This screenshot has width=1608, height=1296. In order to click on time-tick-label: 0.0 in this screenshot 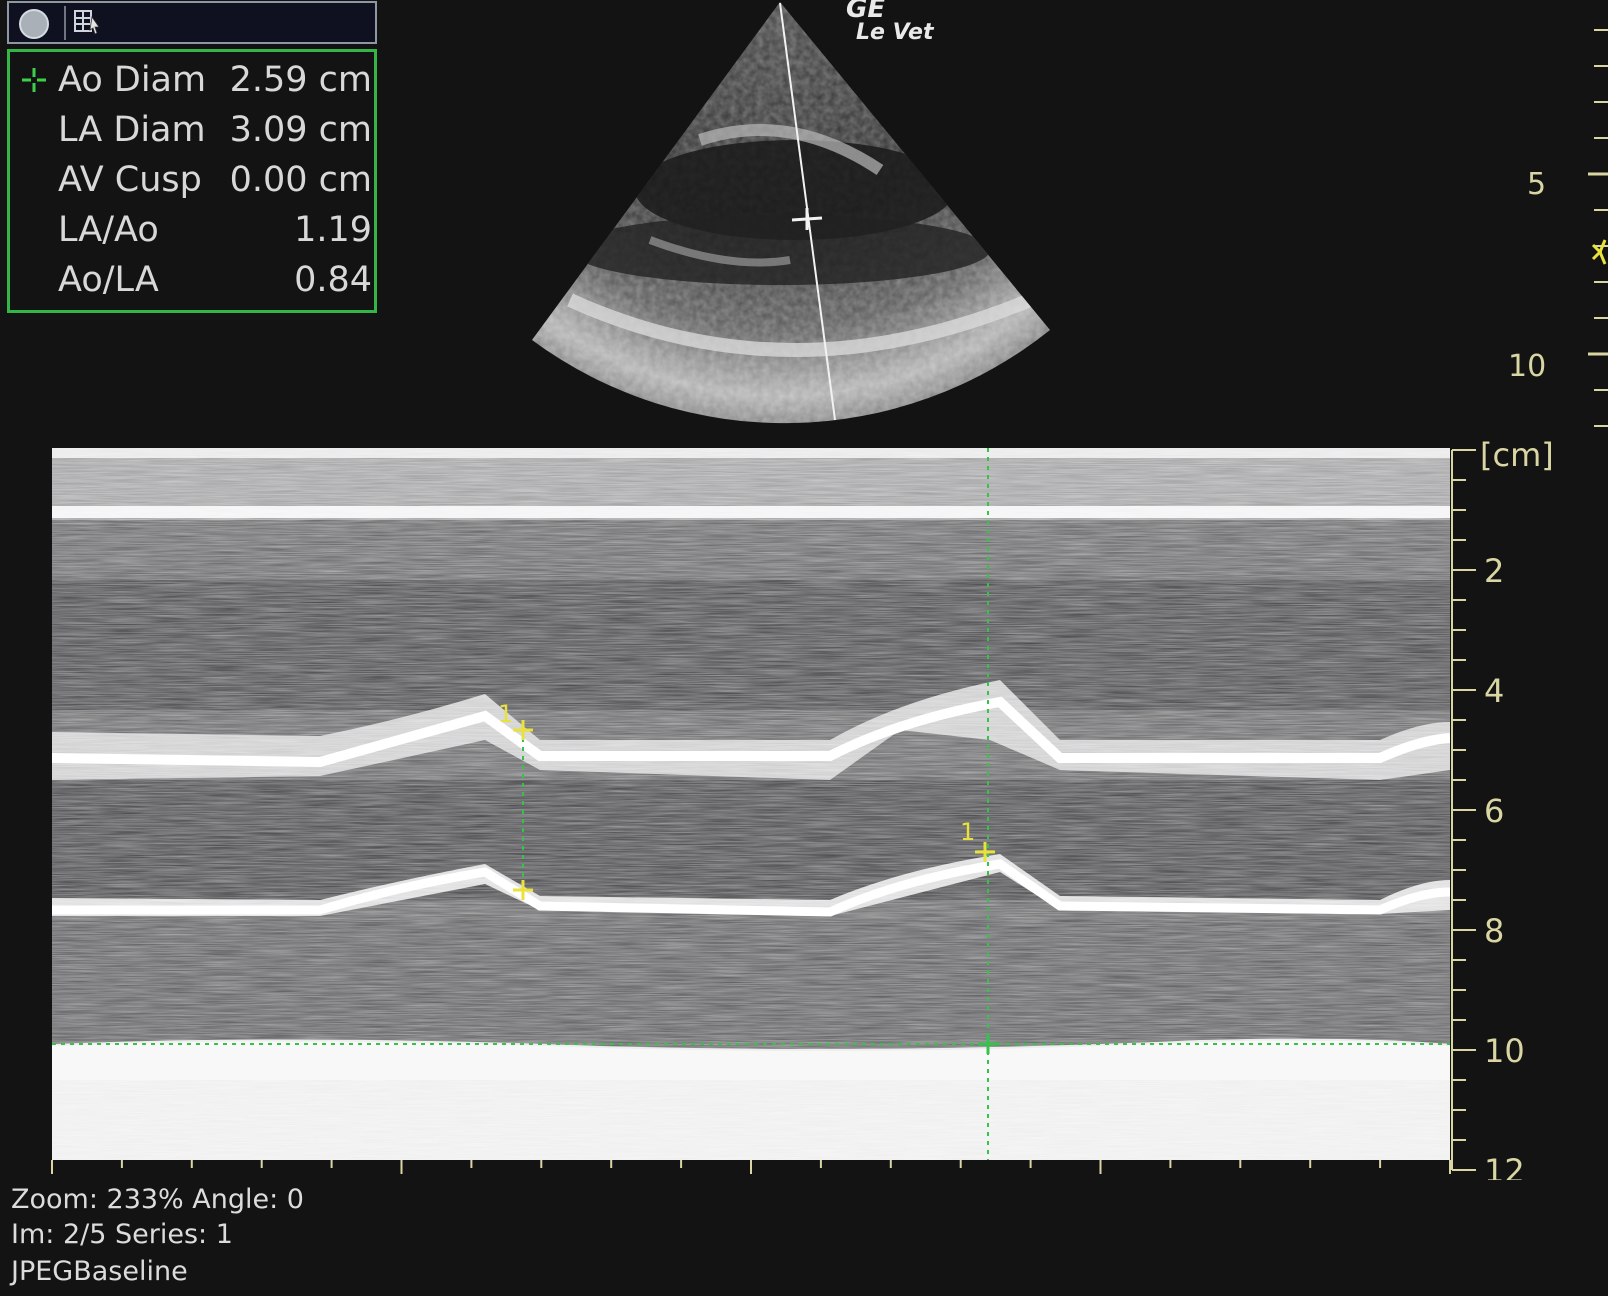, I will do `click(1450, 1178)`.